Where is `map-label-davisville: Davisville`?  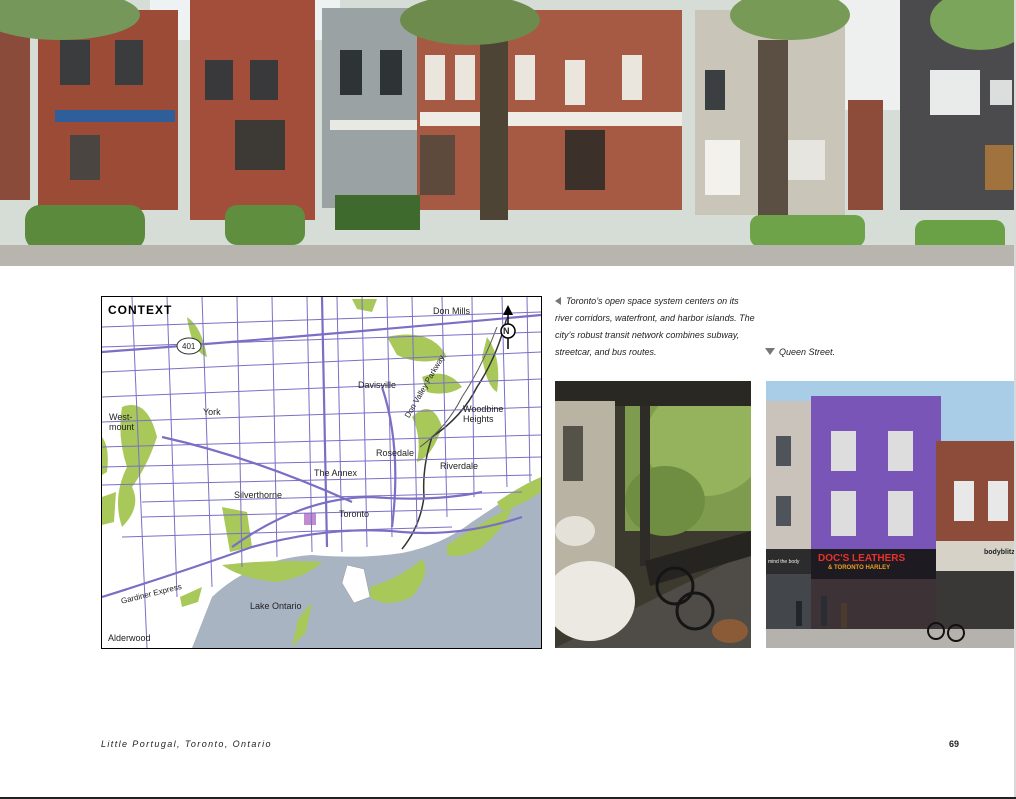
map-label-davisville: Davisville is located at coordinates (377, 385).